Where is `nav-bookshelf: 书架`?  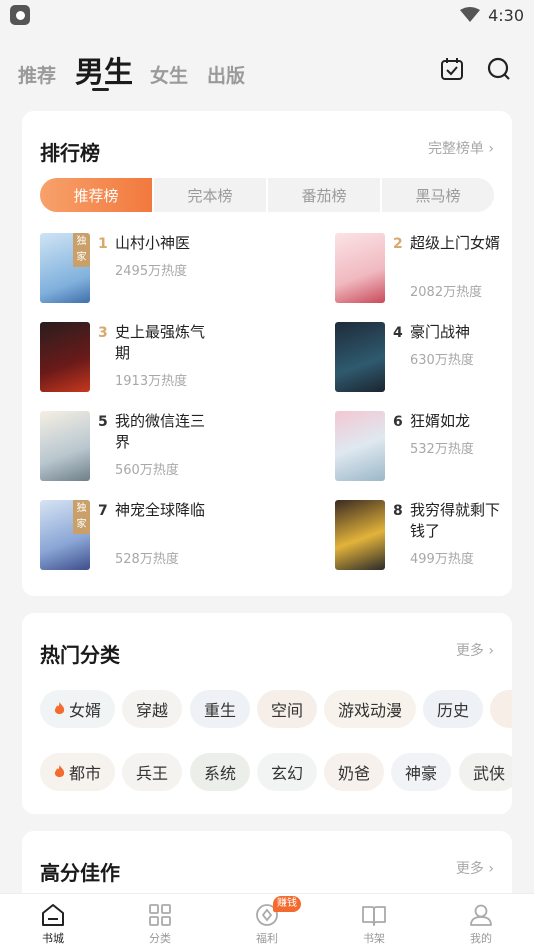
nav-bookshelf: 书架 is located at coordinates (374, 921).